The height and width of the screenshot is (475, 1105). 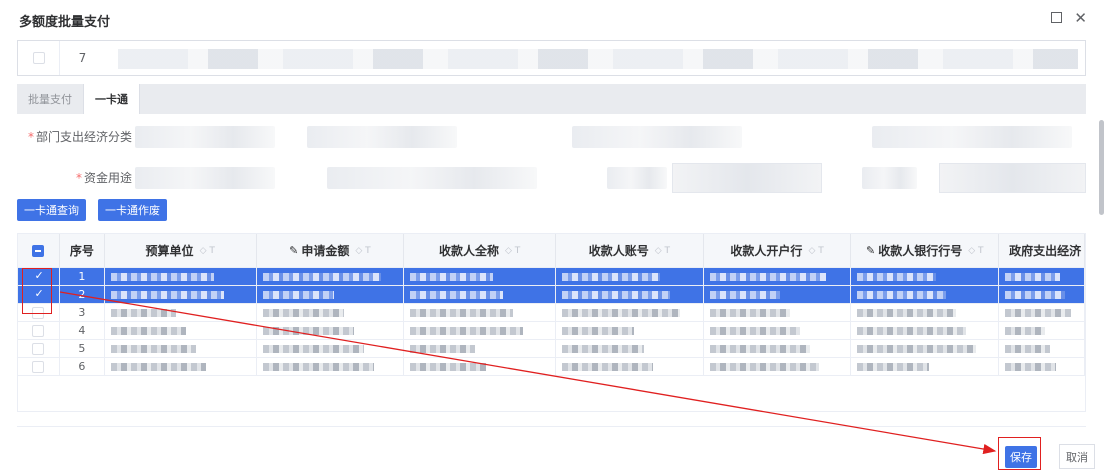 I want to click on tab-one-card: 一卡通, so click(x=111, y=99).